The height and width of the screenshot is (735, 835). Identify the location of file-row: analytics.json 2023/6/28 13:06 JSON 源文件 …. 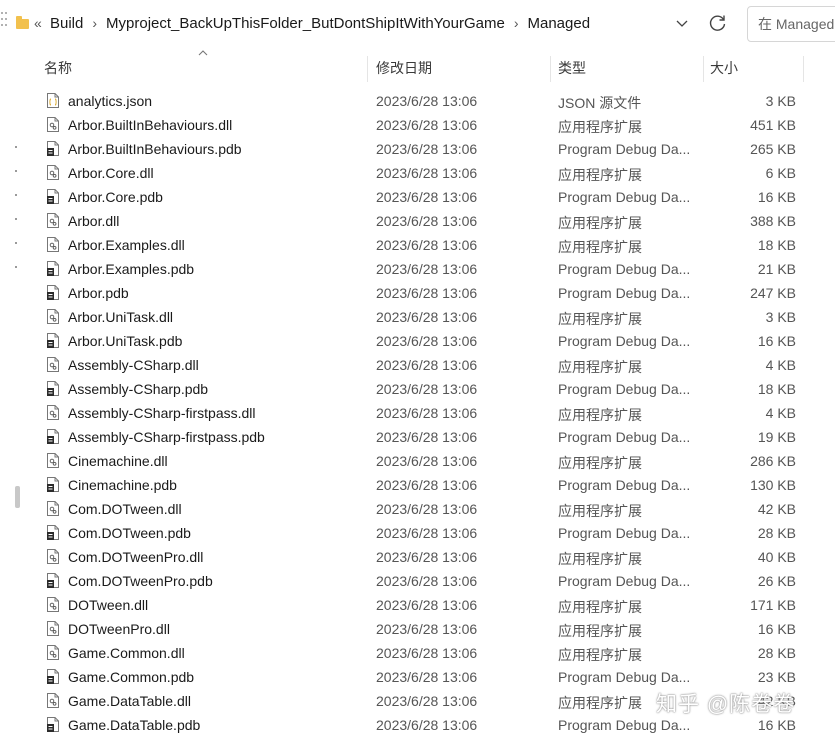
(428, 101).